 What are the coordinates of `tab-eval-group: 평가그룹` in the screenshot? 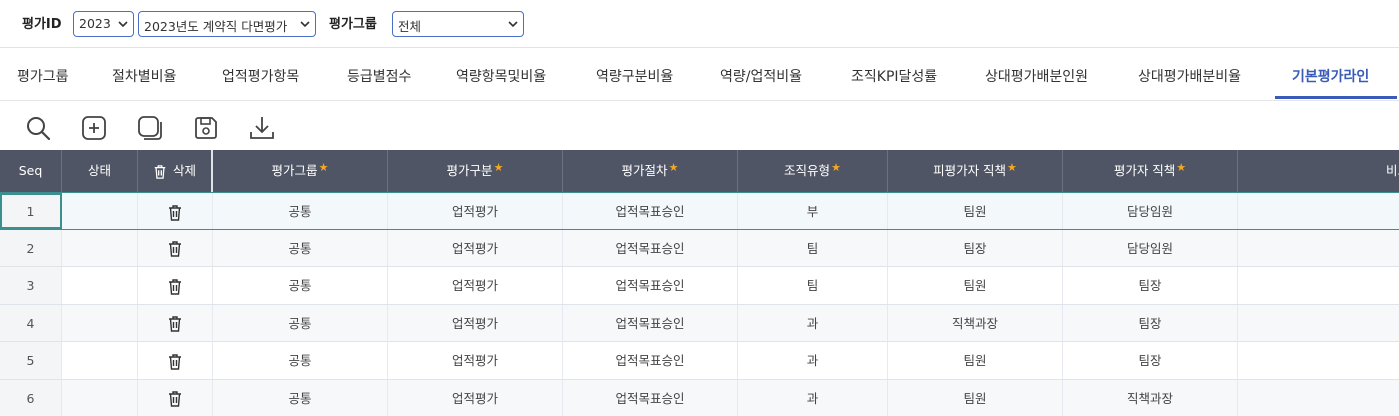 It's located at (43, 76).